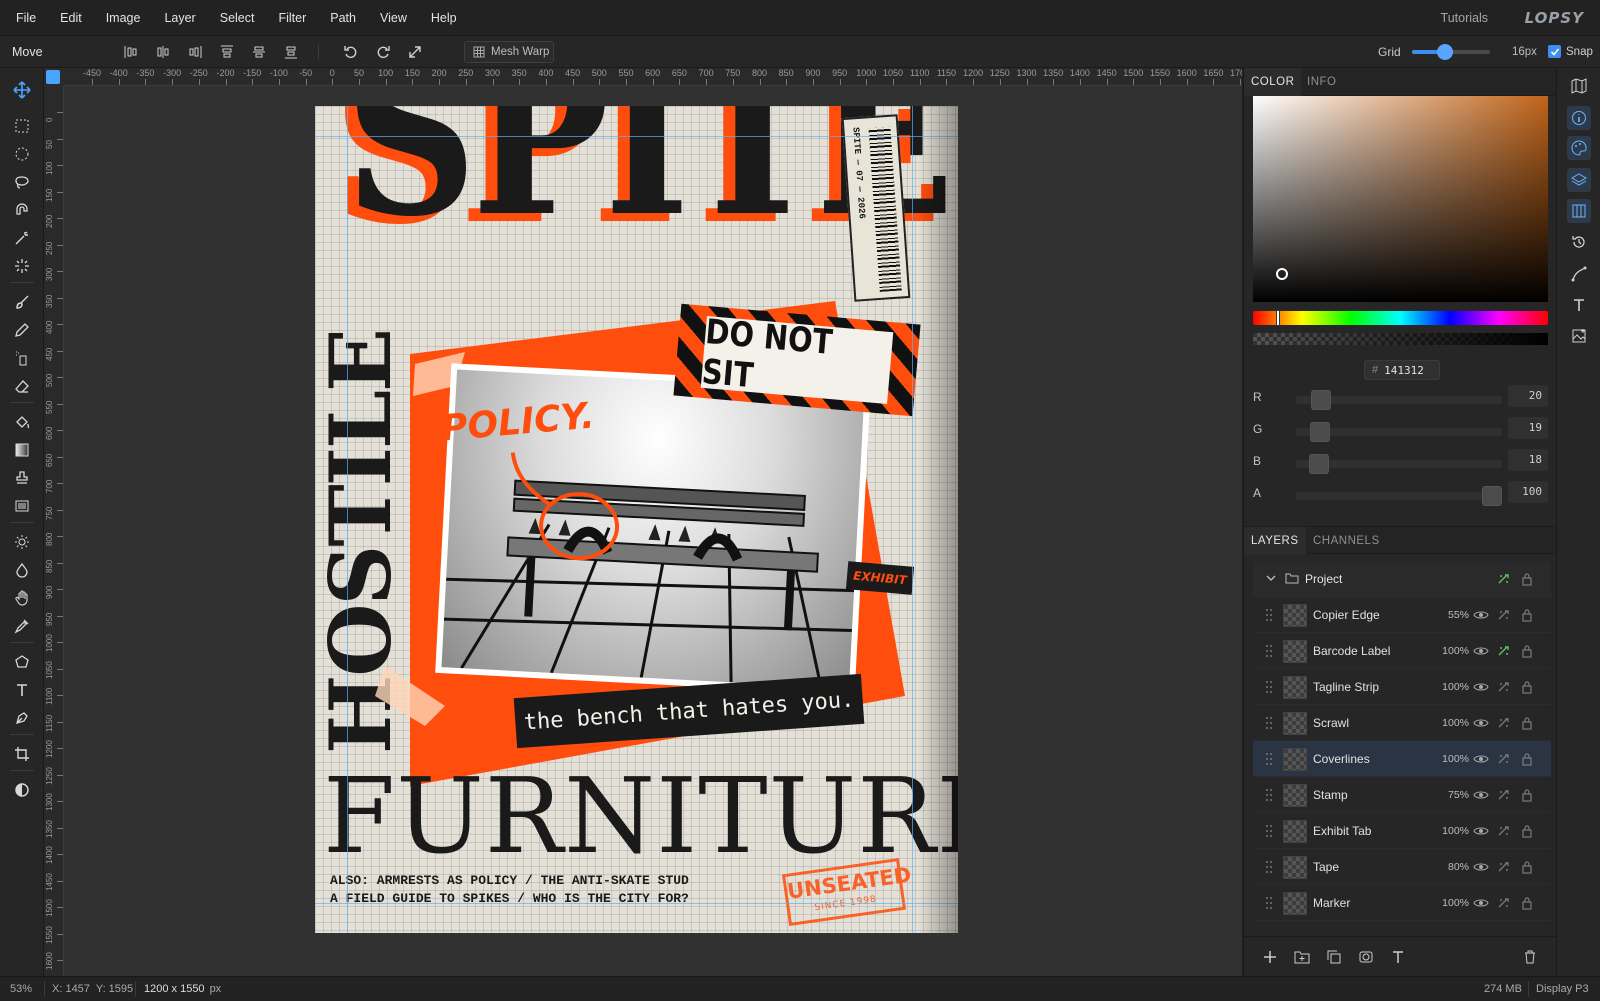 The image size is (1600, 1001). What do you see at coordinates (1400, 339) in the screenshot?
I see `alpha-slider` at bounding box center [1400, 339].